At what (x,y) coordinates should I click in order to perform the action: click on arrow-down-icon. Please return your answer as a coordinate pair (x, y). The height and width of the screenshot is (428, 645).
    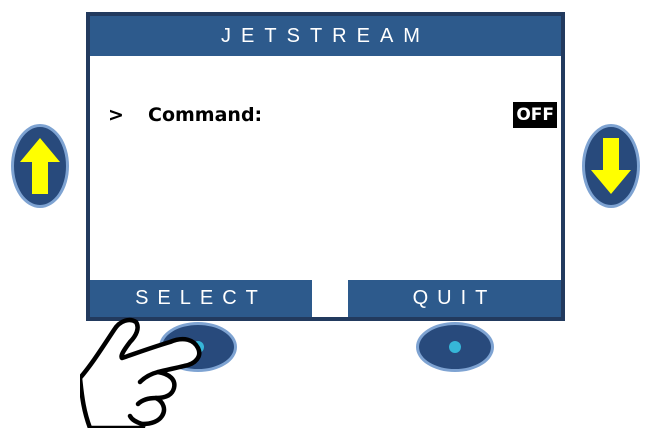
    Looking at the image, I should click on (611, 166).